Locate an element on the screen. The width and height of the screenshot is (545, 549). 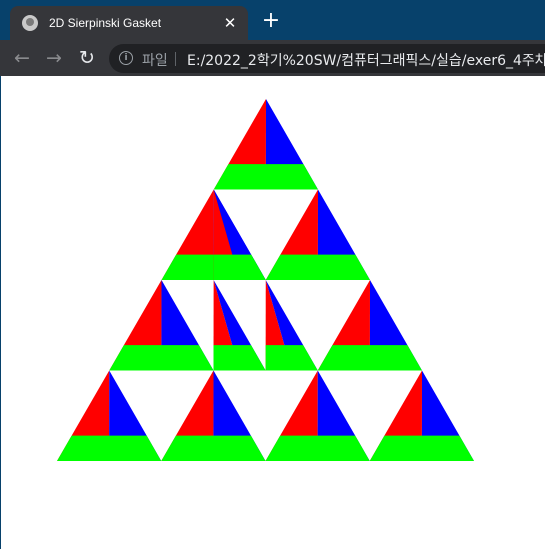
close-icon: ✕ is located at coordinates (230, 23).